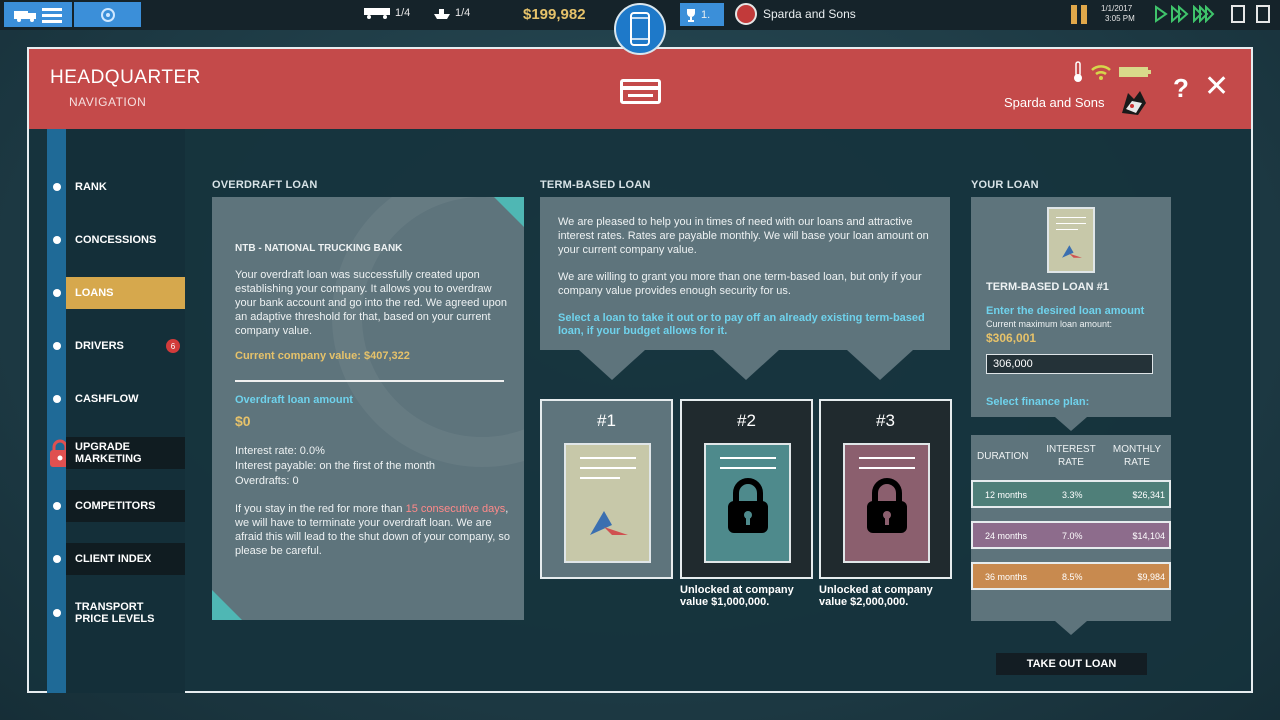  I want to click on take-out-loan-button: TAKE OUT LOAN, so click(1071, 664).